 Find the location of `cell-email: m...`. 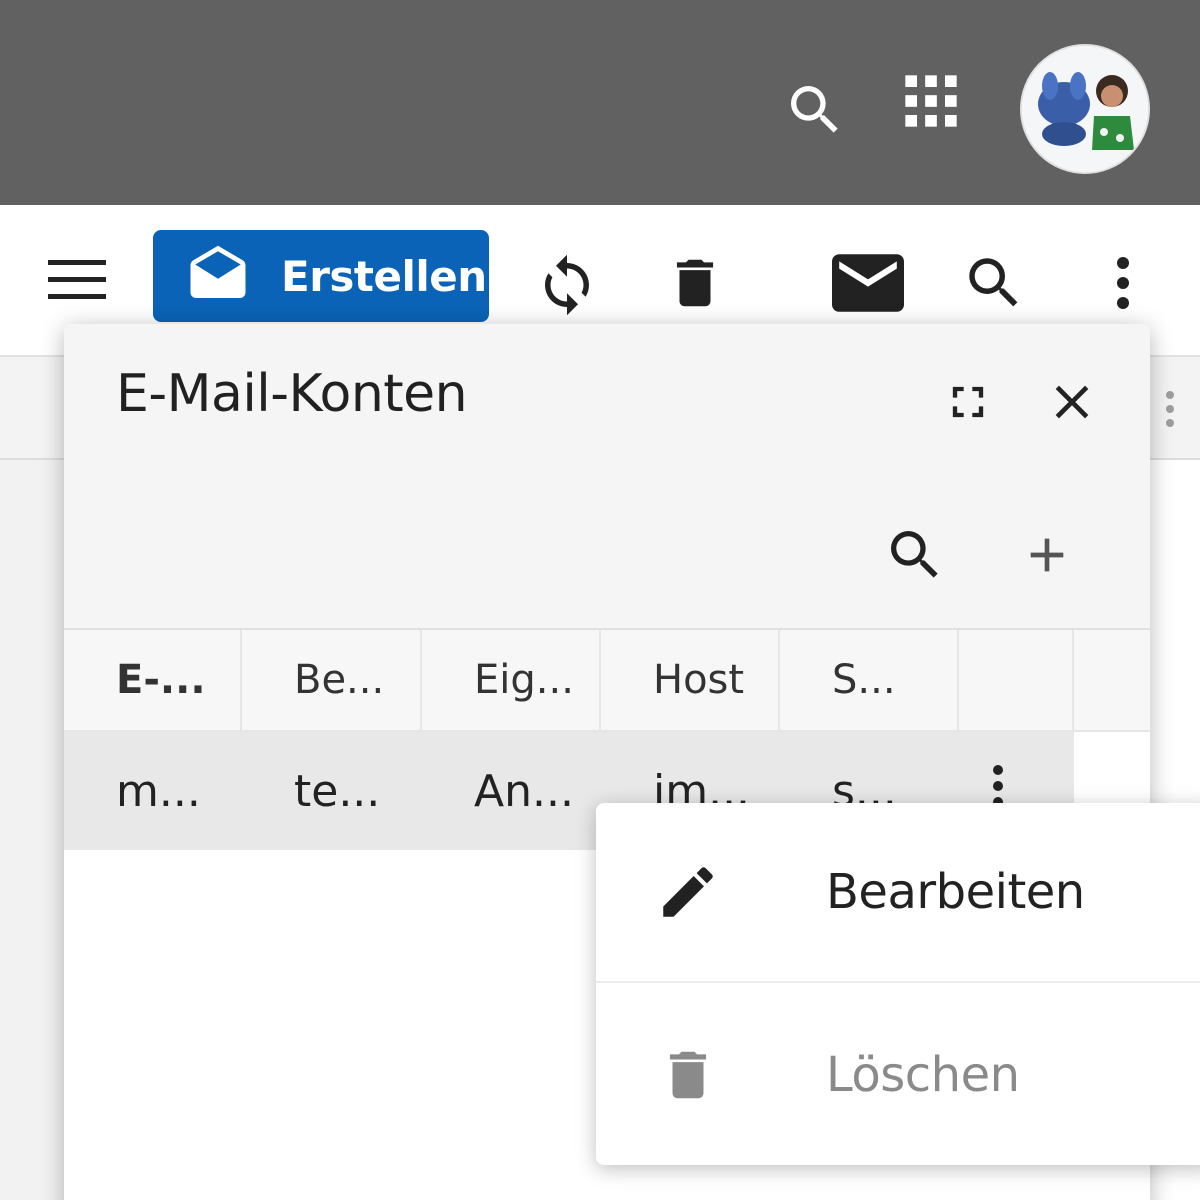

cell-email: m... is located at coordinates (158, 791).